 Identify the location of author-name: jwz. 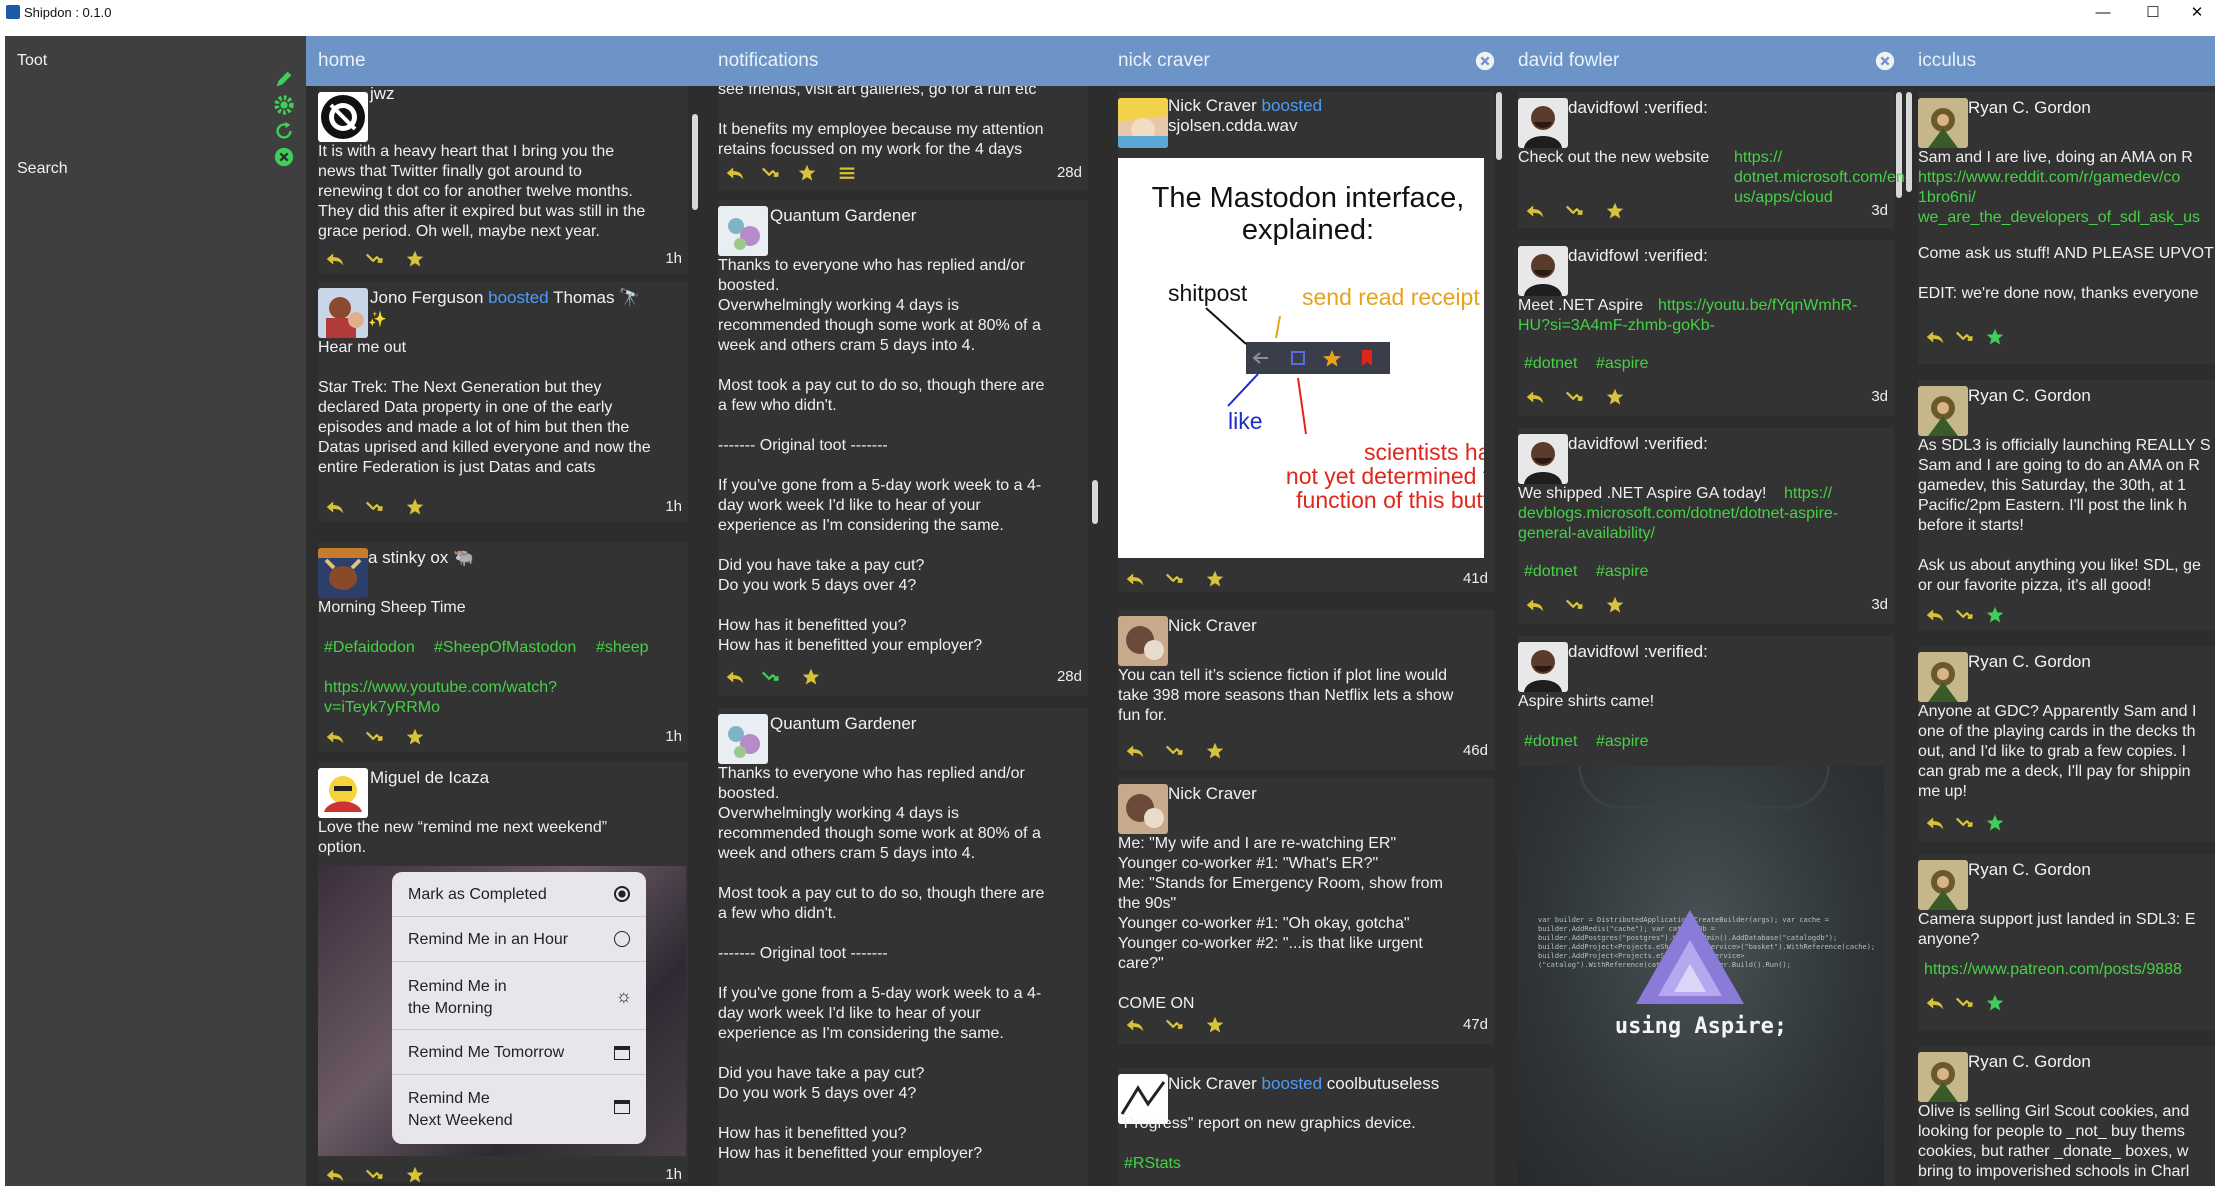
(382, 95).